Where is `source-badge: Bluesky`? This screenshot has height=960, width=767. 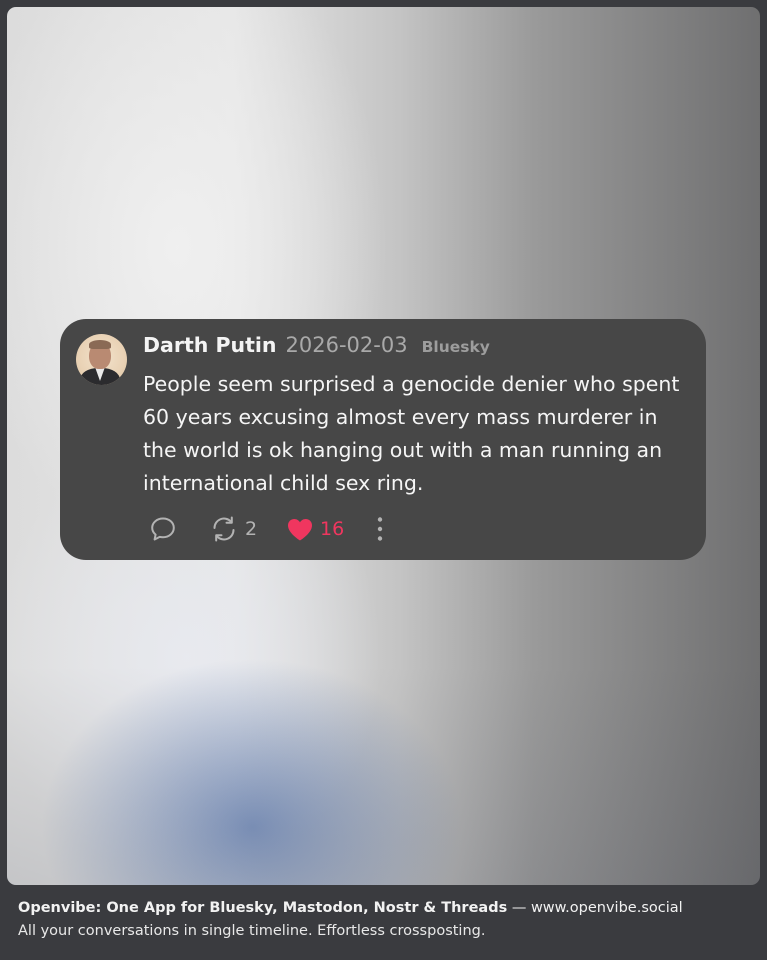 source-badge: Bluesky is located at coordinates (455, 347).